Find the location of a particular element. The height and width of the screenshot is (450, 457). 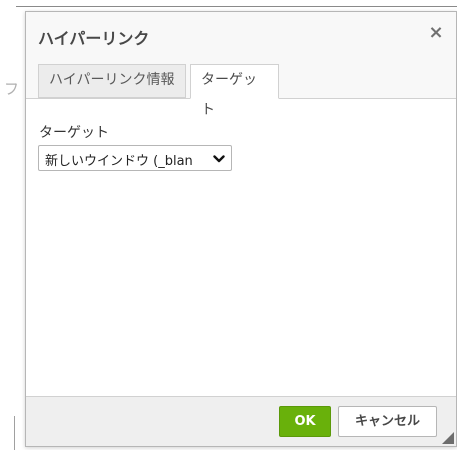

dialog-footer: OK キャンセル is located at coordinates (241, 421).